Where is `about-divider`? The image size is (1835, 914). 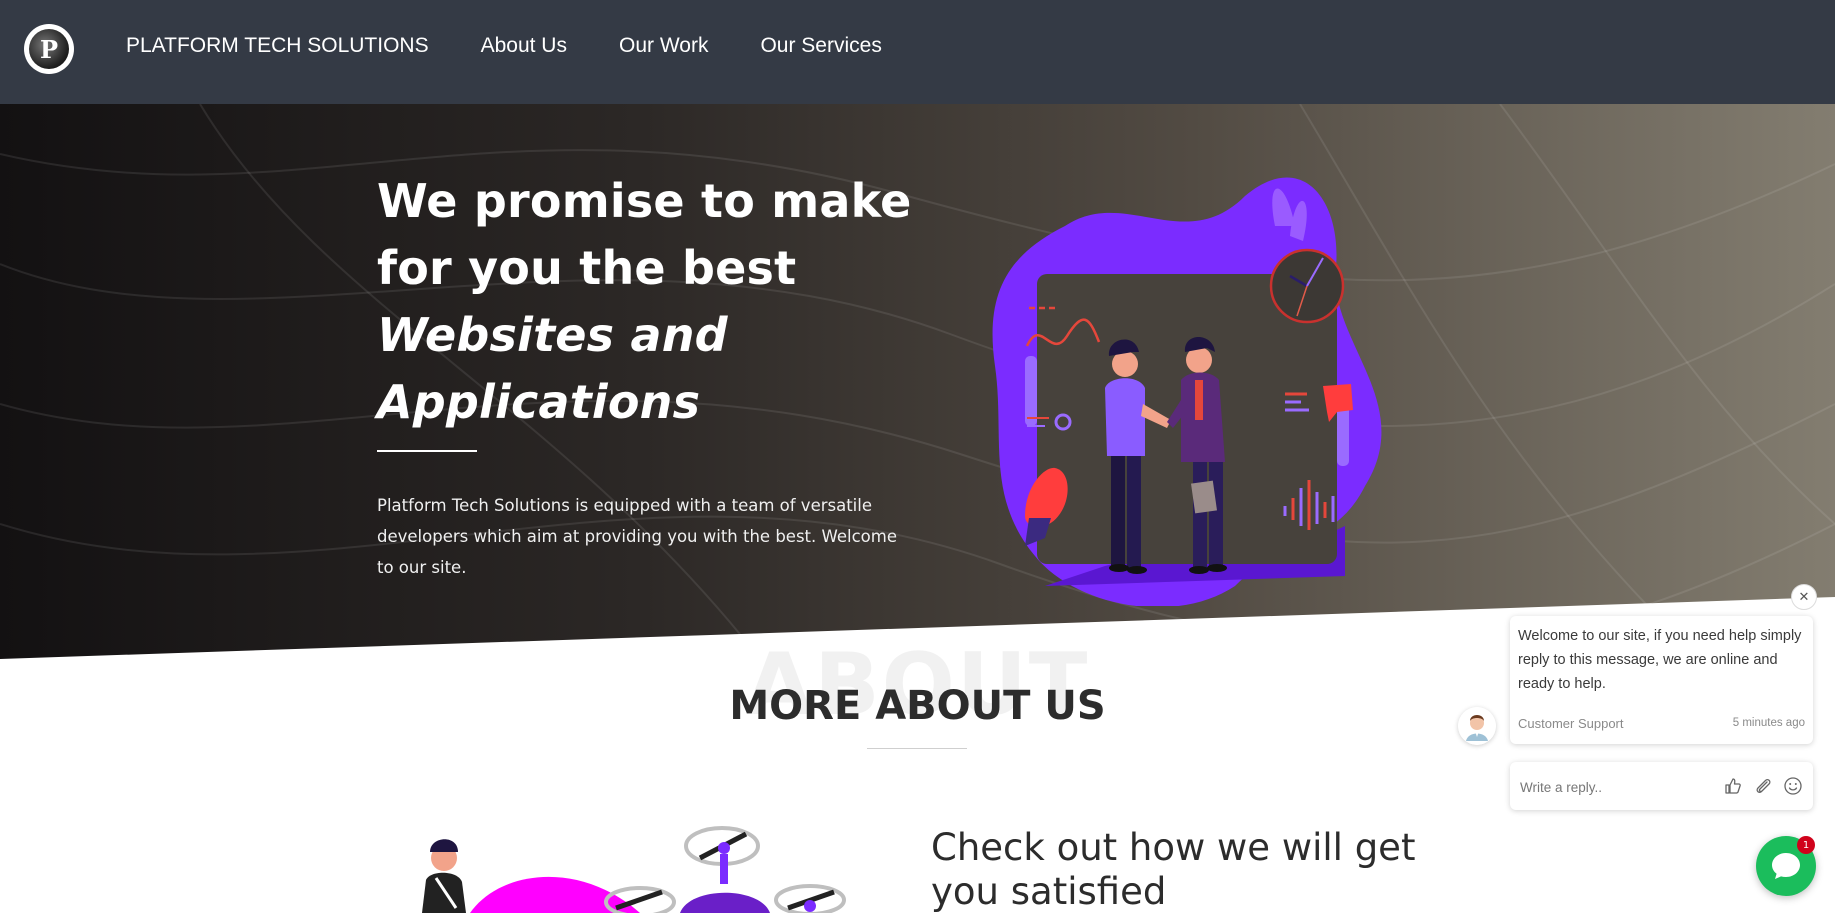
about-divider is located at coordinates (917, 748).